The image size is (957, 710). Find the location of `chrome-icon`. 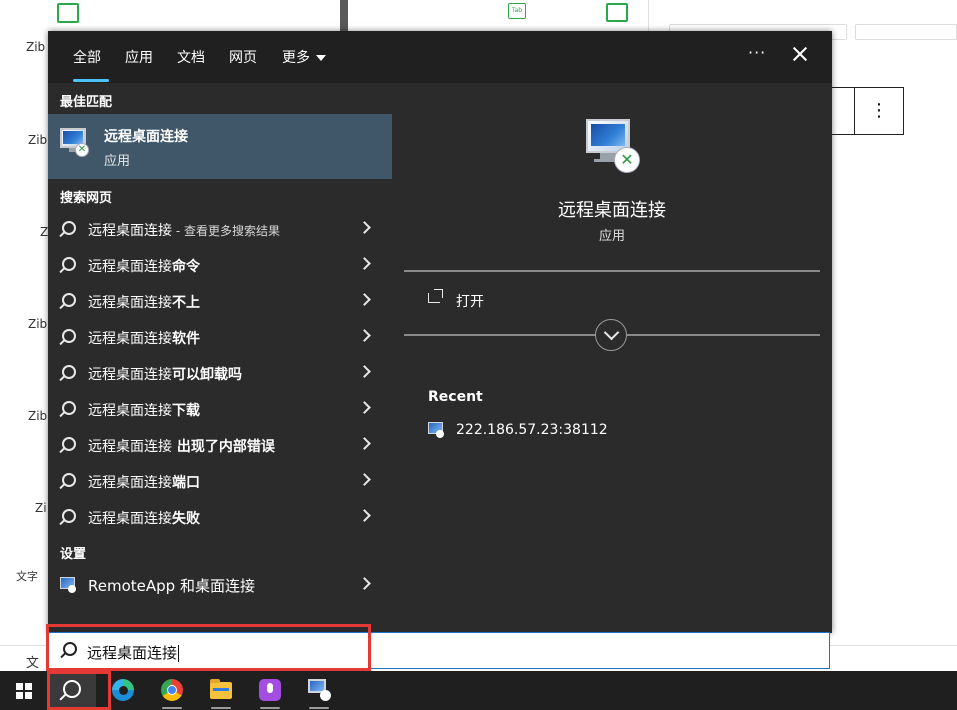

chrome-icon is located at coordinates (172, 690).